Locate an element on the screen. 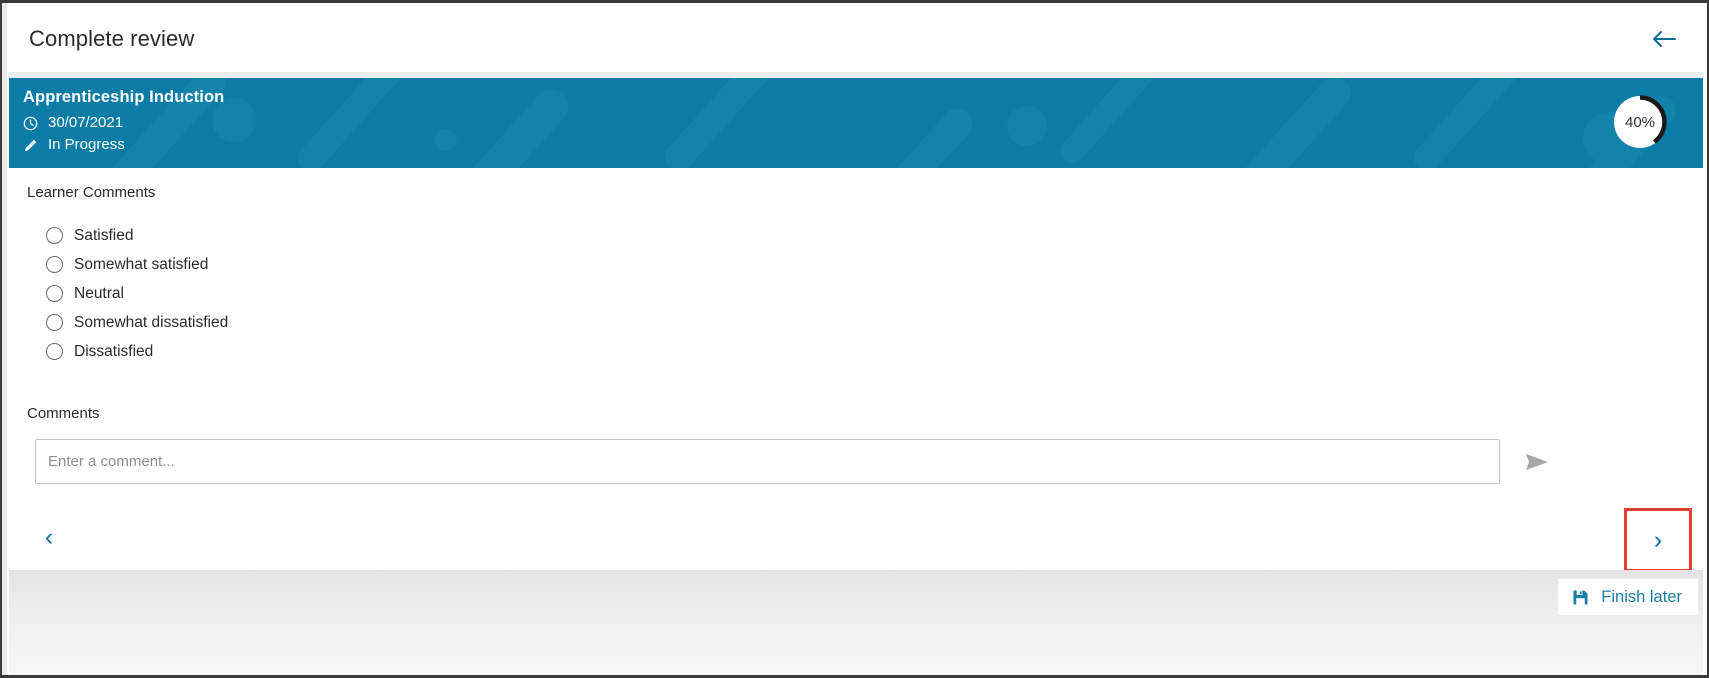 This screenshot has height=678, width=1709. radio-option: Dissatisfied is located at coordinates (874, 351).